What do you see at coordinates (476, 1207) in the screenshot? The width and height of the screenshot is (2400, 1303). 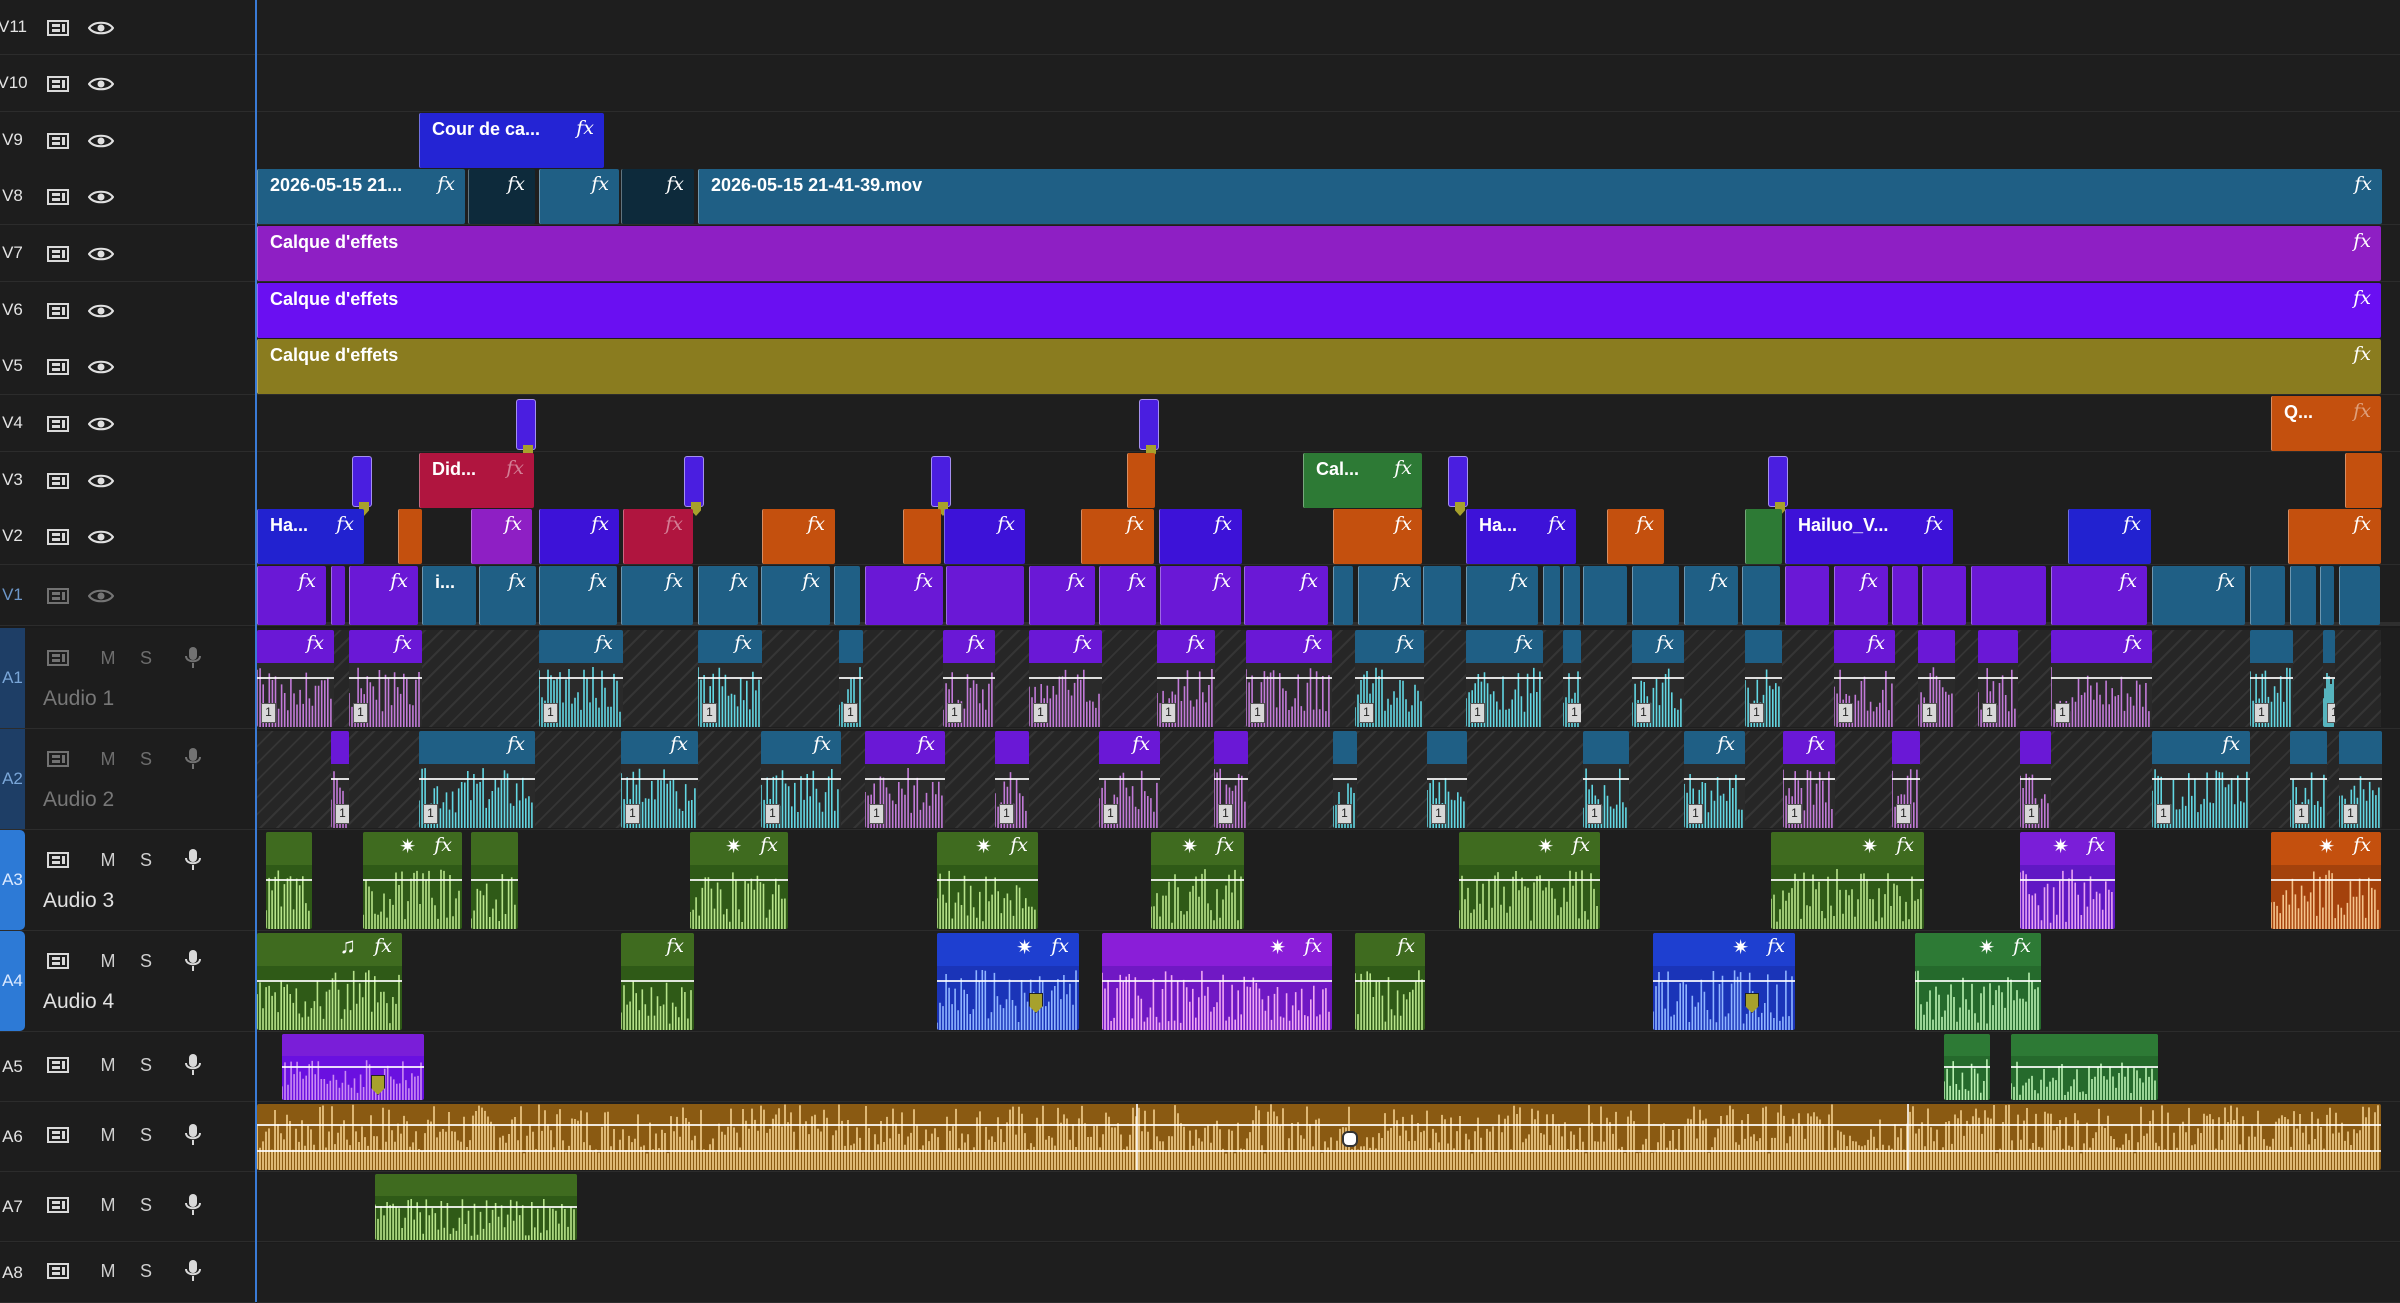 I see `audio-7-clip` at bounding box center [476, 1207].